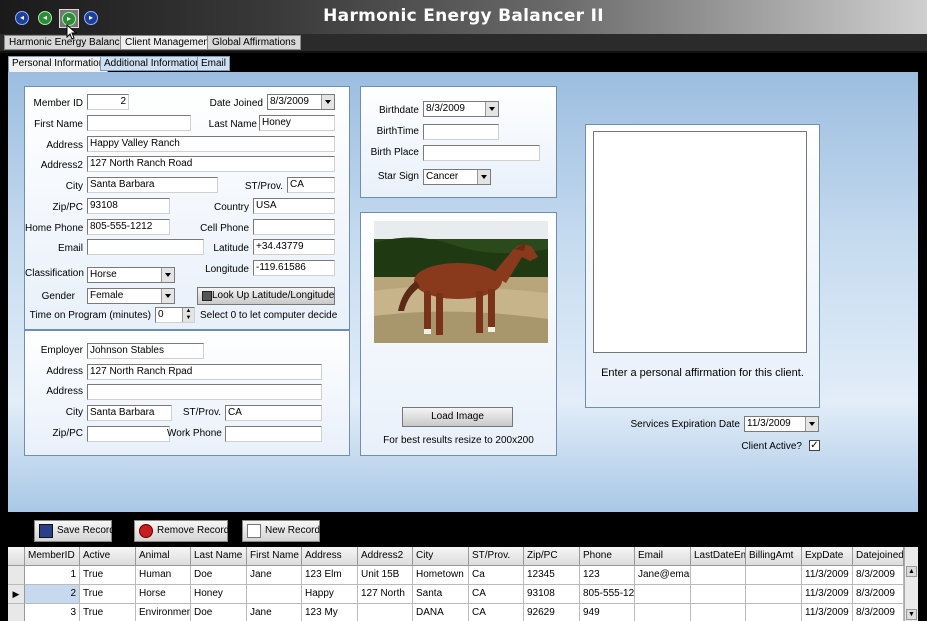  Describe the element at coordinates (131, 296) in the screenshot. I see `gender-select: Female` at that location.